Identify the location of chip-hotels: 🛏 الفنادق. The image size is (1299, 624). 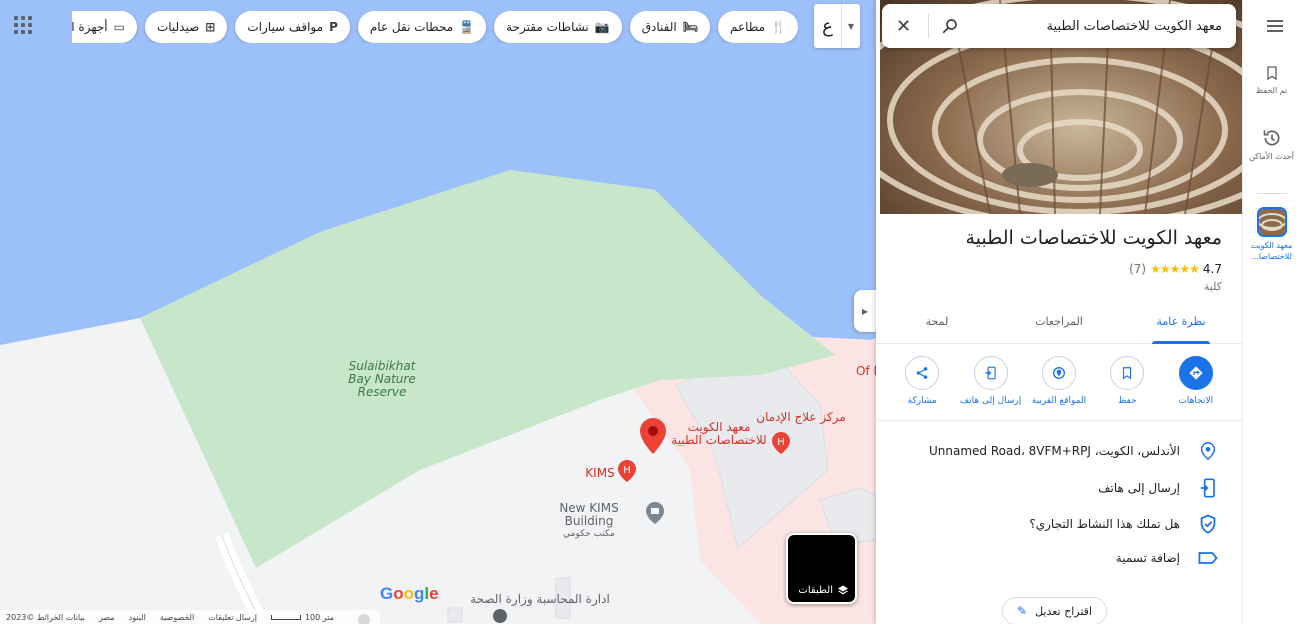
(669, 27).